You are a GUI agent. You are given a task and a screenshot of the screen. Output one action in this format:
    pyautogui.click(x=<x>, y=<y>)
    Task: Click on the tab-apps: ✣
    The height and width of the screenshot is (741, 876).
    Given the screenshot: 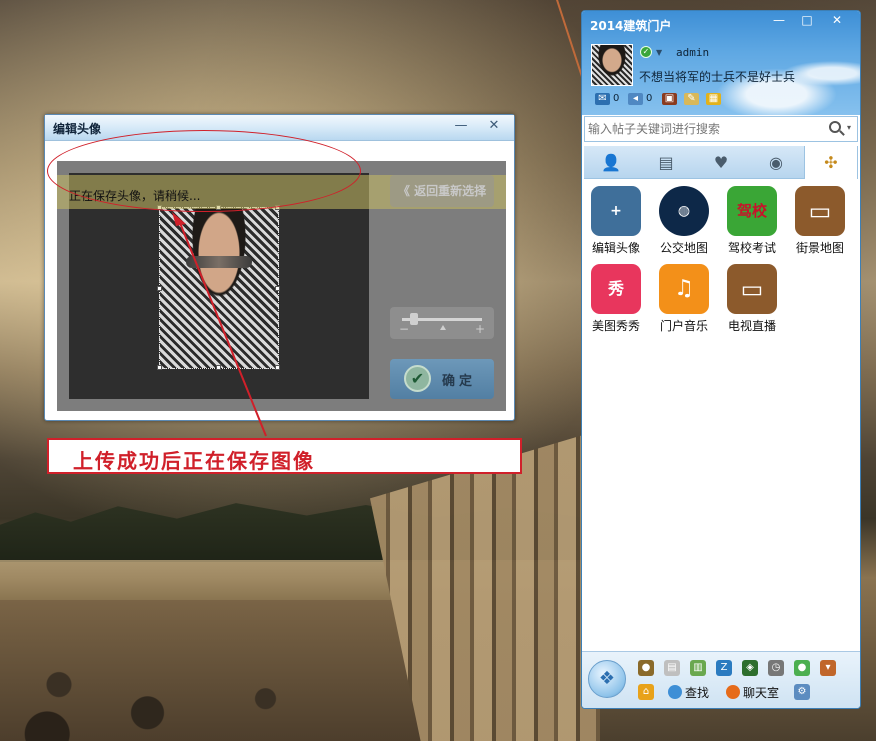 What is the action you would take?
    pyautogui.click(x=831, y=162)
    